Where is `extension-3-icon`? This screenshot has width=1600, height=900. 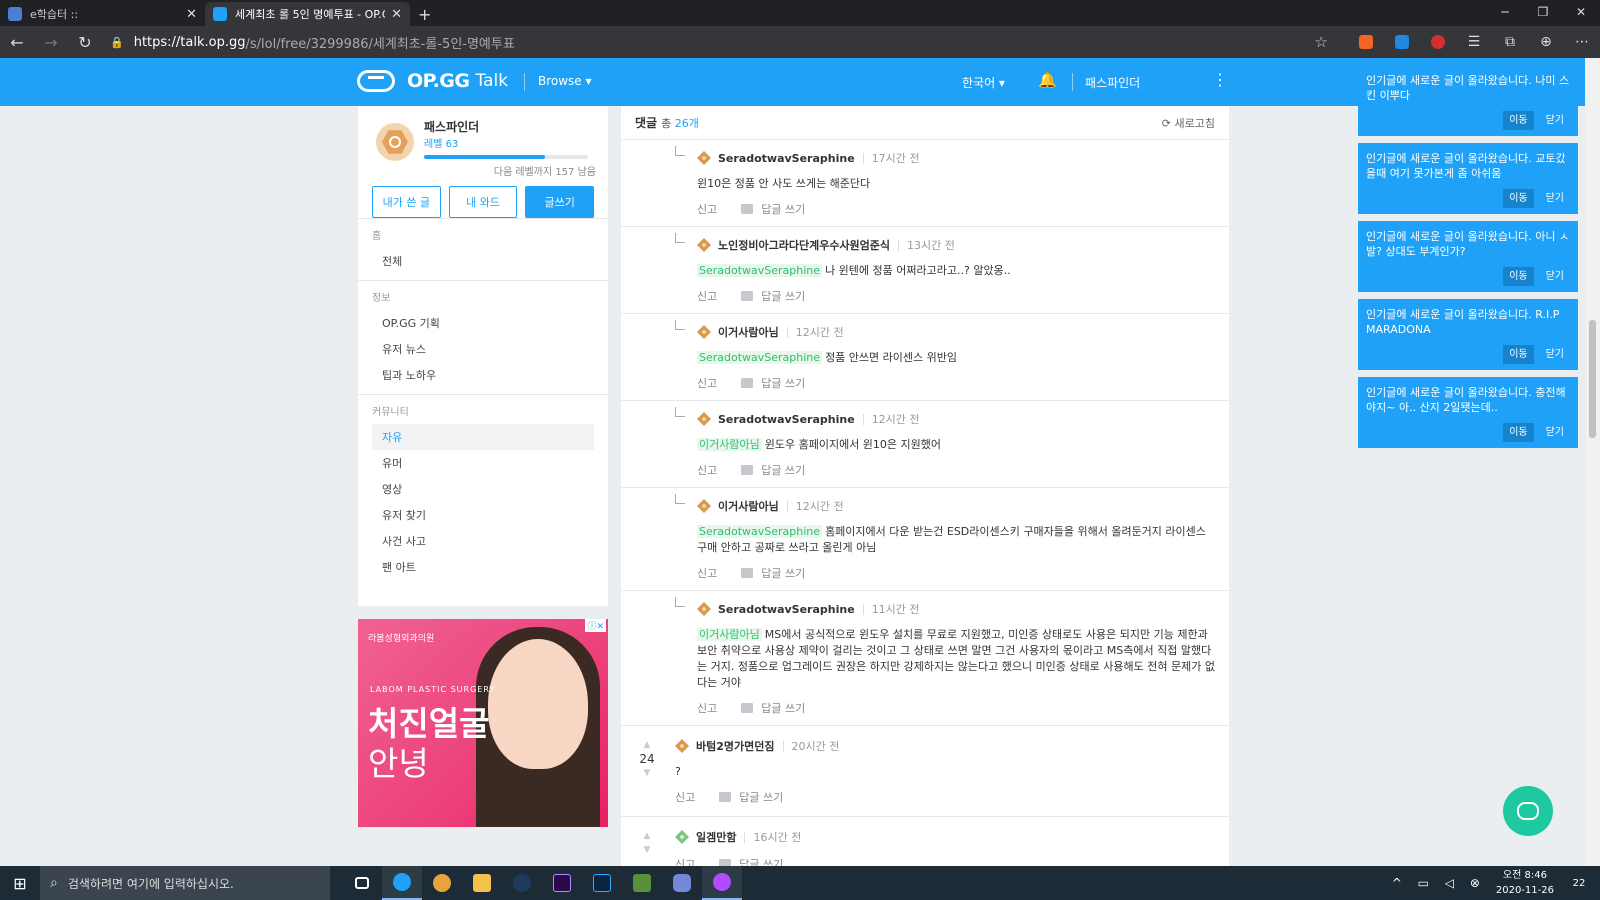
extension-3-icon is located at coordinates (1438, 42).